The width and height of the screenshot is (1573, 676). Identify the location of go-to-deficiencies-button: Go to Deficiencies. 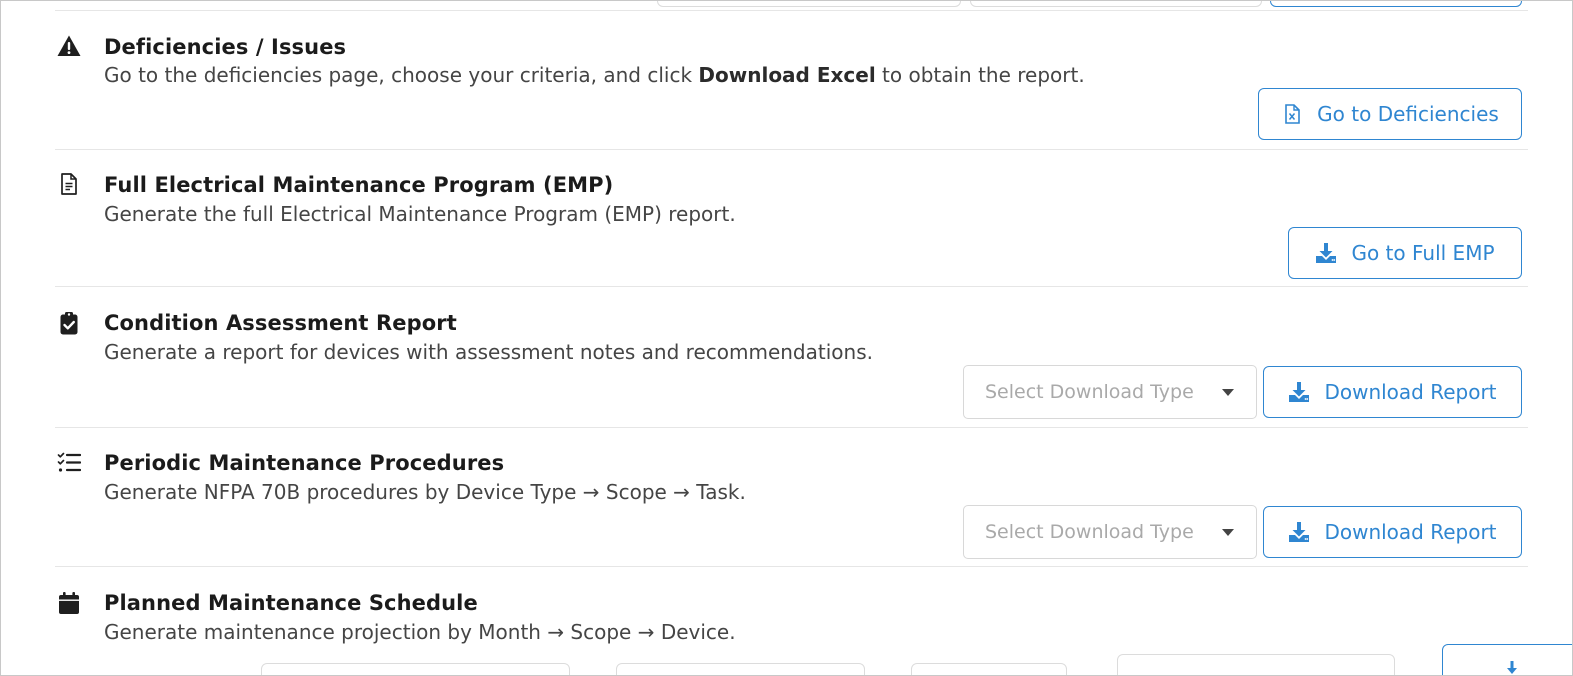
(1390, 114).